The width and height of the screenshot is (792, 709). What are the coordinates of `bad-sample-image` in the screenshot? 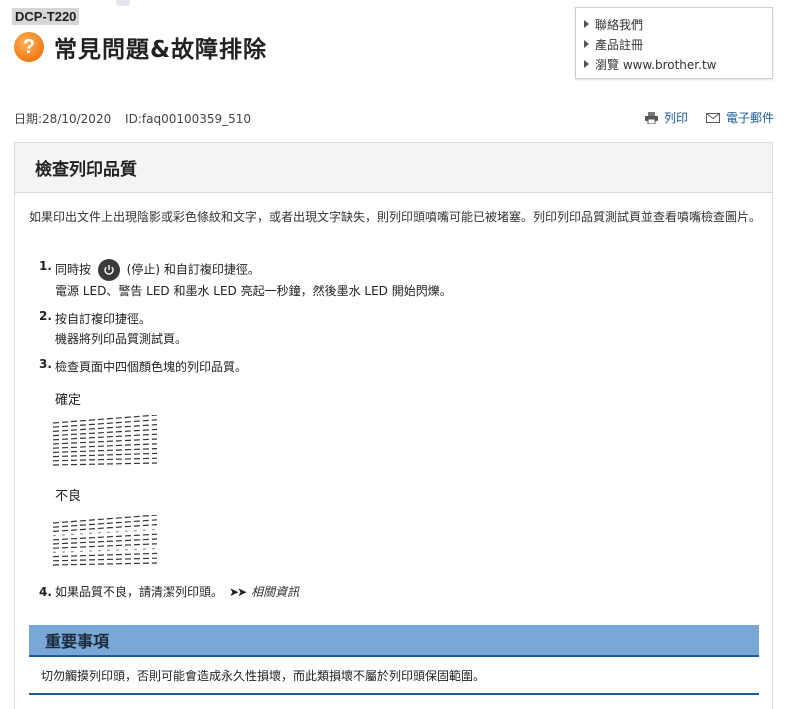 It's located at (105, 540).